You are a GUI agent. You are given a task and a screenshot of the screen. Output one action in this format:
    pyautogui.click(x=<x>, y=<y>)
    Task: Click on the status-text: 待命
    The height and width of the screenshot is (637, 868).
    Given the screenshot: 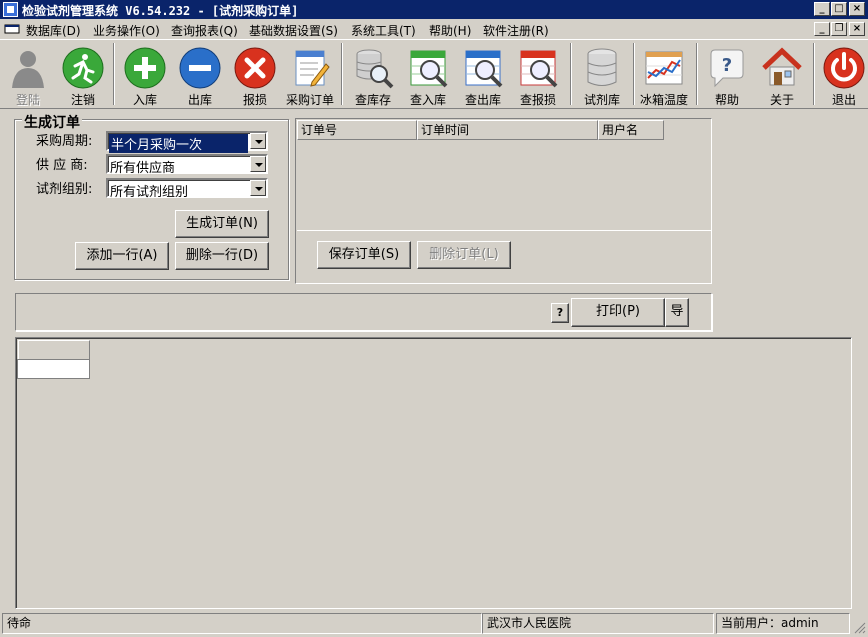 What is the action you would take?
    pyautogui.click(x=242, y=623)
    